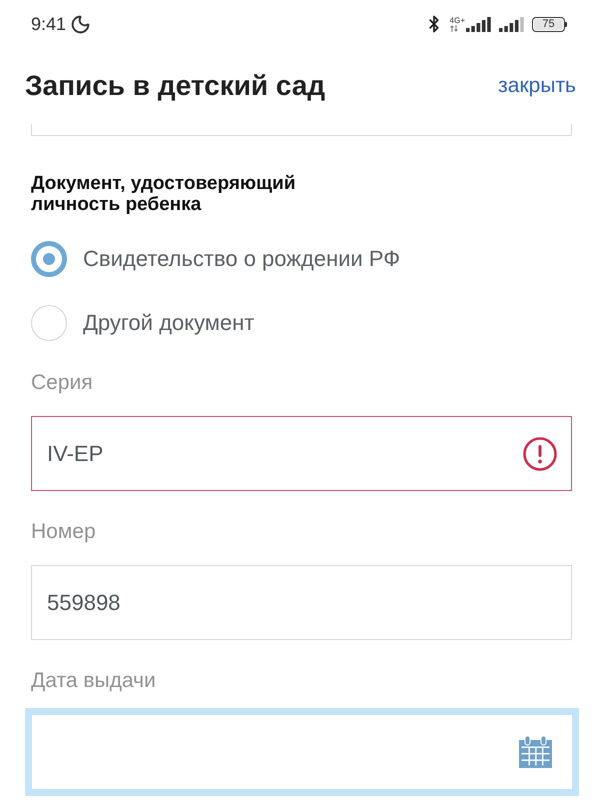 The width and height of the screenshot is (600, 812). Describe the element at coordinates (301, 130) in the screenshot. I see `input-field` at that location.